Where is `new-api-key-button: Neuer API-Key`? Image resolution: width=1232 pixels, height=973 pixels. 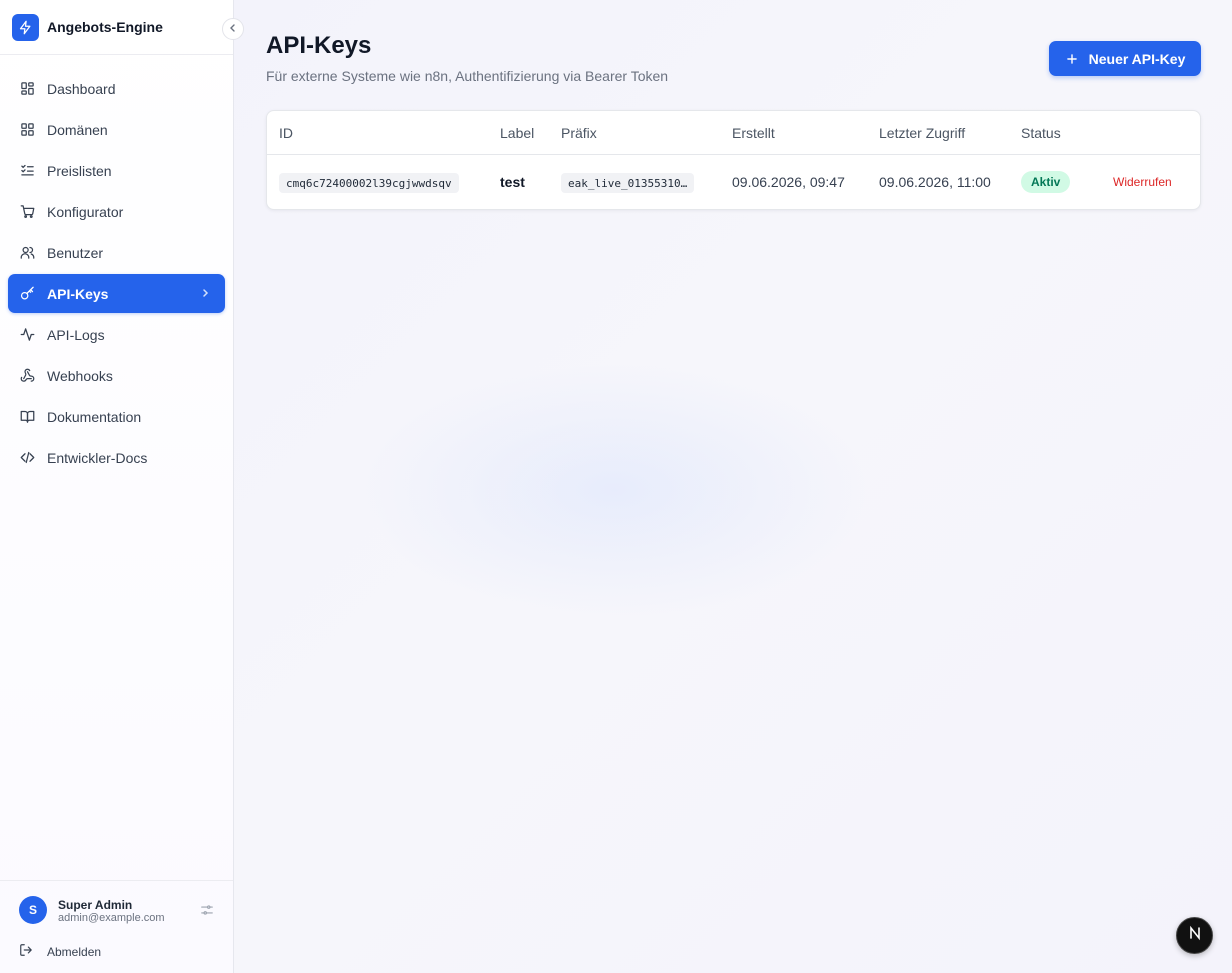
new-api-key-button: Neuer API-Key is located at coordinates (1125, 58).